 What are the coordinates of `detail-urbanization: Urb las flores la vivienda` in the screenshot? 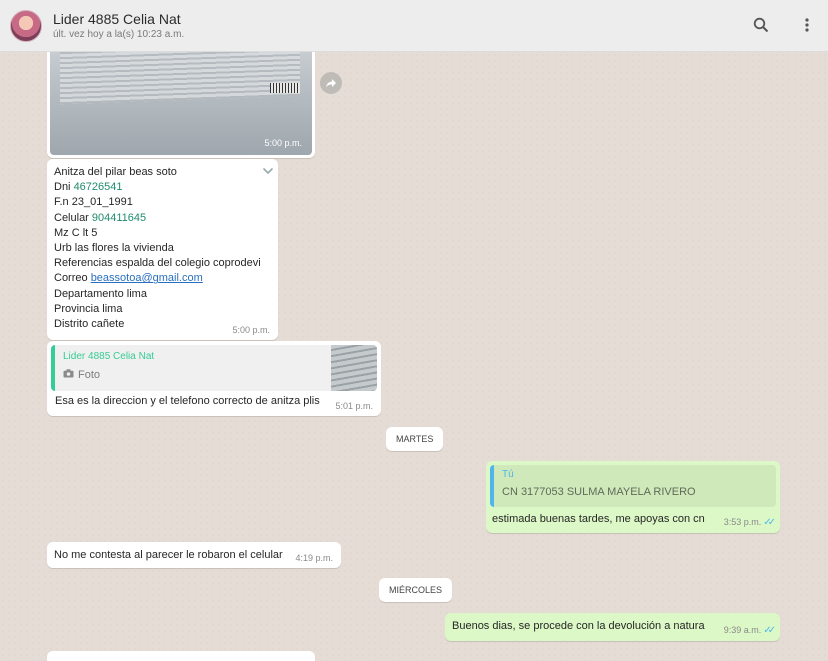 It's located at (114, 248).